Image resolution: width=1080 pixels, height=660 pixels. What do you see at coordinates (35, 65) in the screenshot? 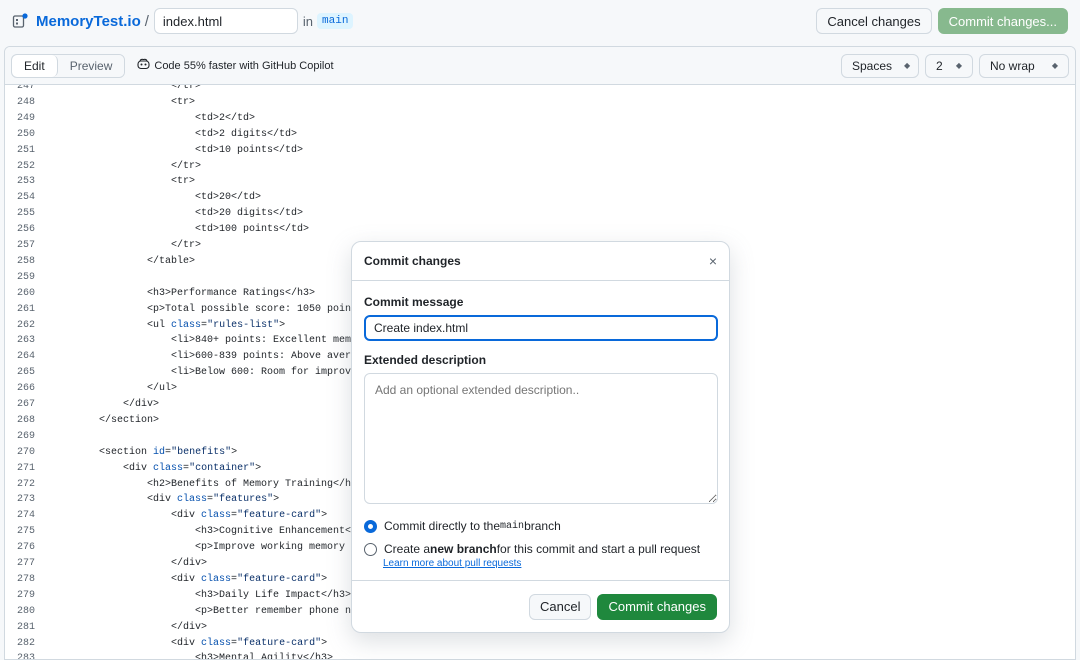
I see `tab-edit: Edit` at bounding box center [35, 65].